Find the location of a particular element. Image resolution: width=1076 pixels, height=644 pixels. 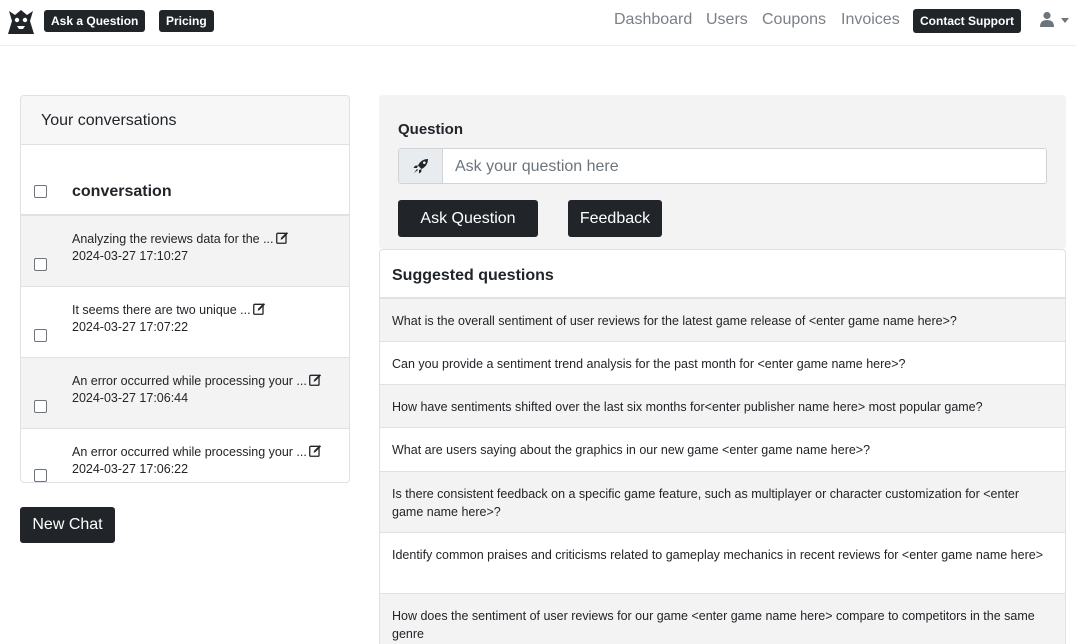

conversations-header: Your conversations is located at coordinates (185, 120).